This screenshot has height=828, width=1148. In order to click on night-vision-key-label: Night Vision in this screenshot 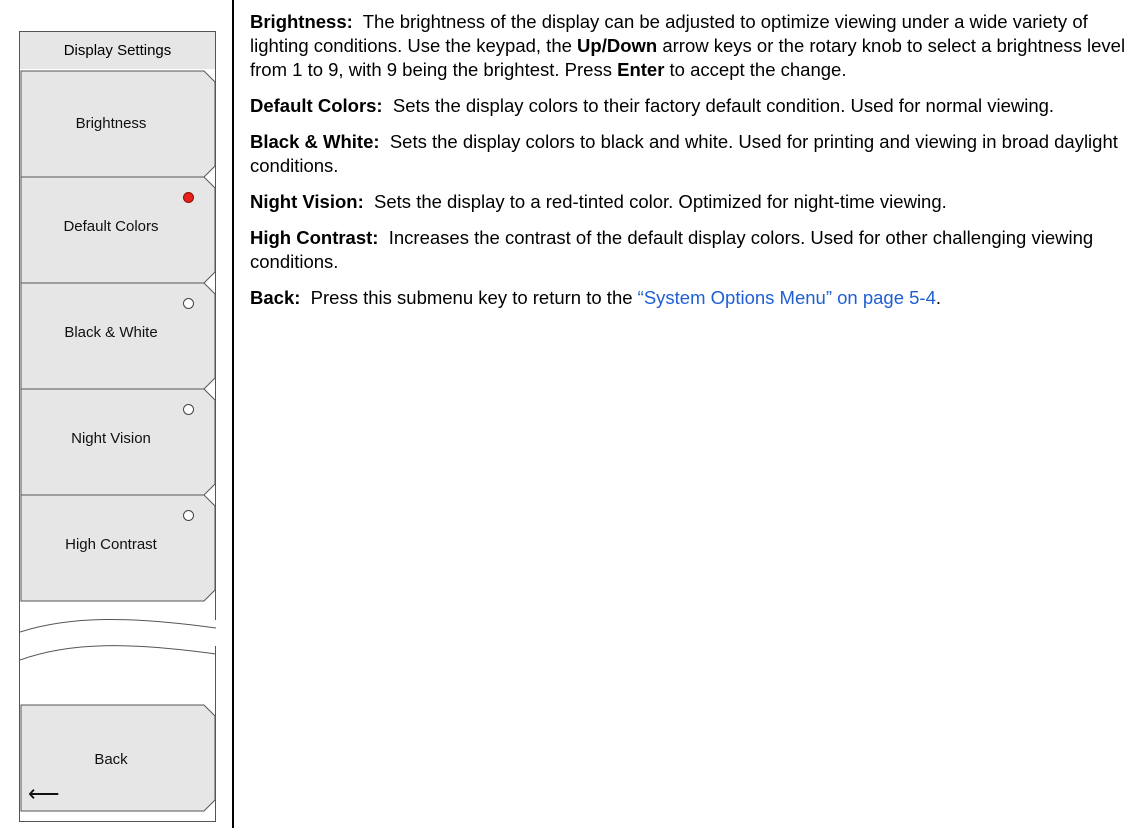, I will do `click(111, 438)`.